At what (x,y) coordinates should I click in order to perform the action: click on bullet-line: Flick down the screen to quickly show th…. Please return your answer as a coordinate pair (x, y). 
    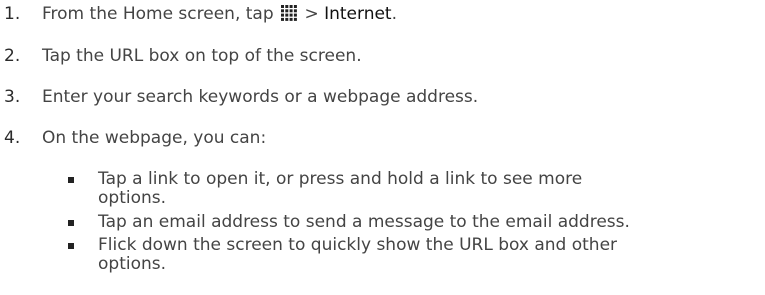
    Looking at the image, I should click on (358, 245).